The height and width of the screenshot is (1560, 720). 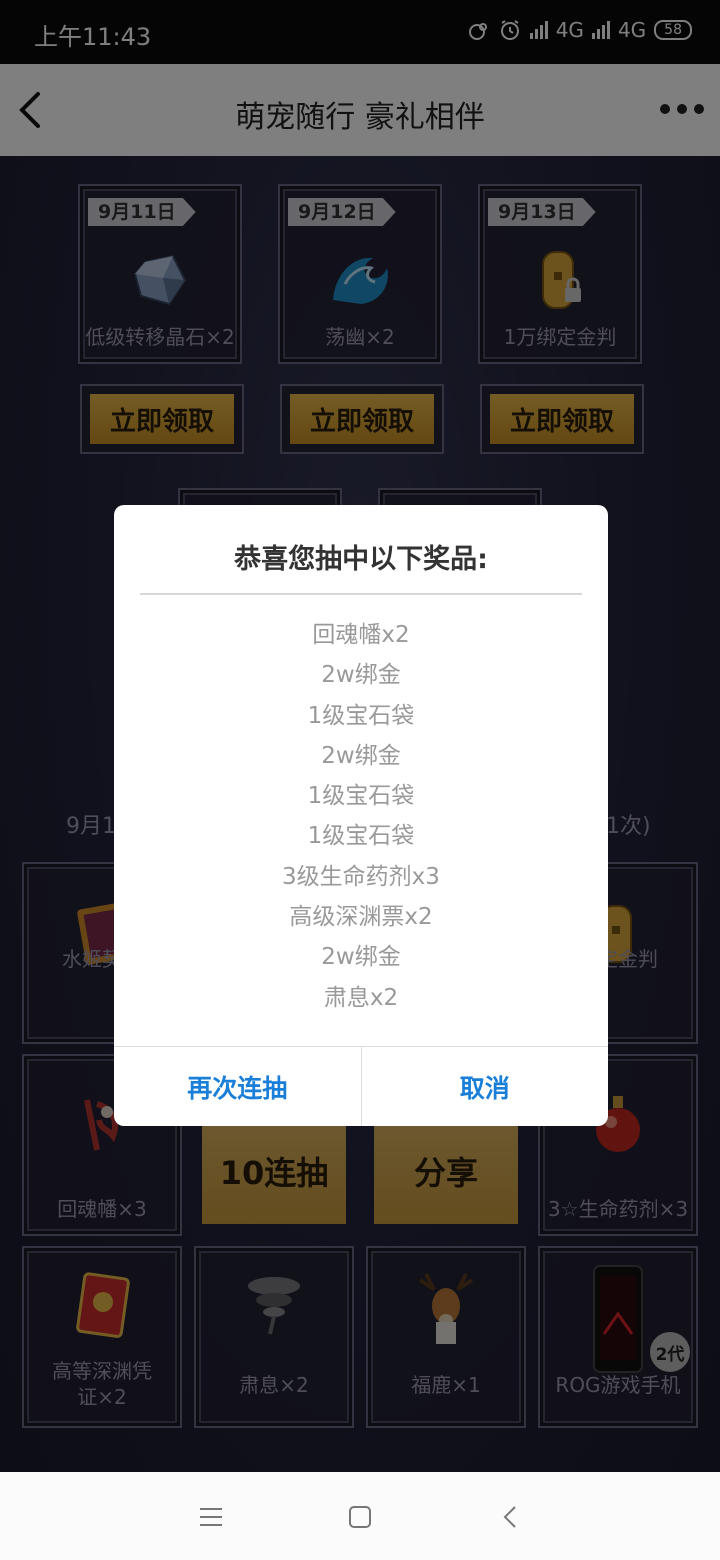 What do you see at coordinates (361, 876) in the screenshot?
I see `prize-item: 3级生命药剂x3` at bounding box center [361, 876].